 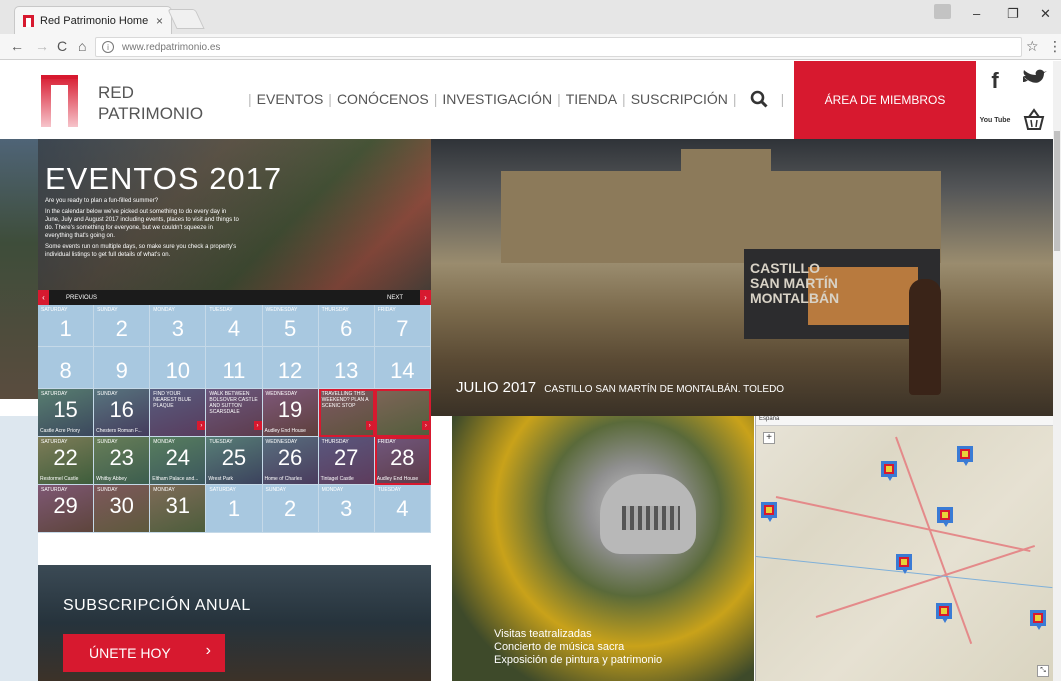 I want to click on twitter-icon, so click(x=1034, y=81).